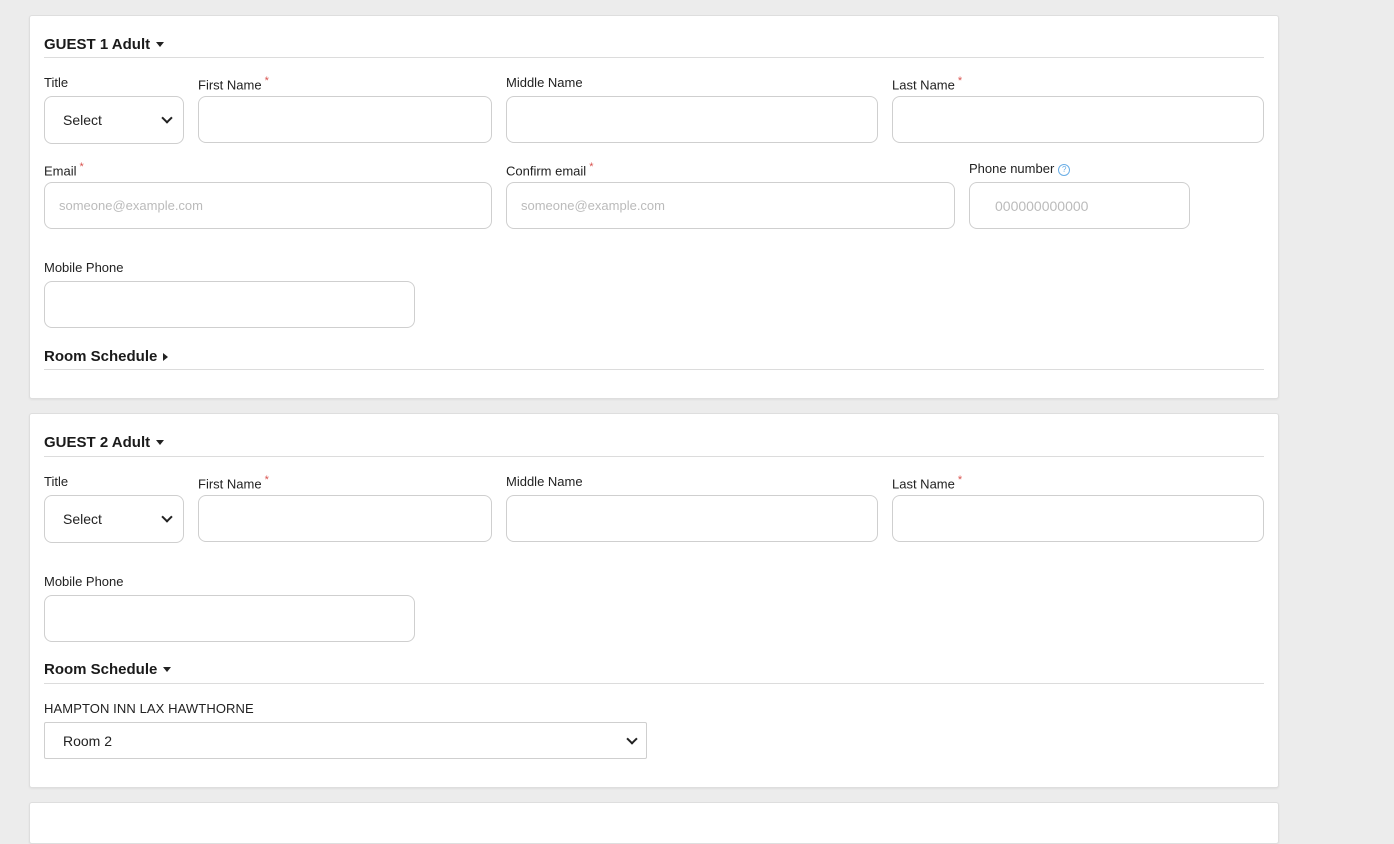 The width and height of the screenshot is (1394, 844). What do you see at coordinates (654, 823) in the screenshot?
I see `guest-3-card` at bounding box center [654, 823].